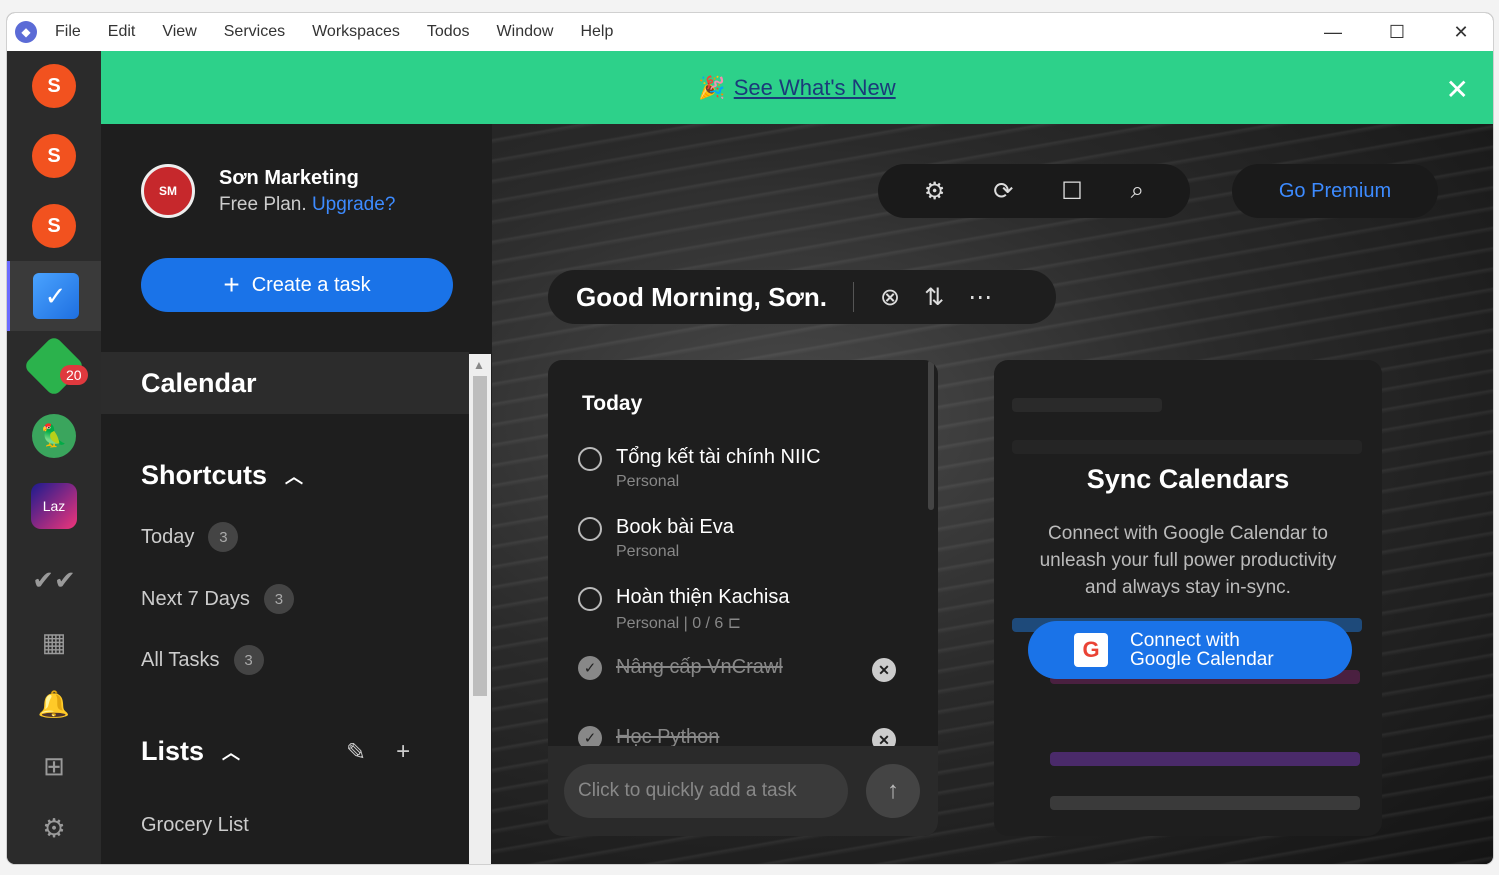  What do you see at coordinates (683, 609) in the screenshot?
I see `task-item: Hoàn thiện Kachisa Personal | 0 / 6 ⊏` at bounding box center [683, 609].